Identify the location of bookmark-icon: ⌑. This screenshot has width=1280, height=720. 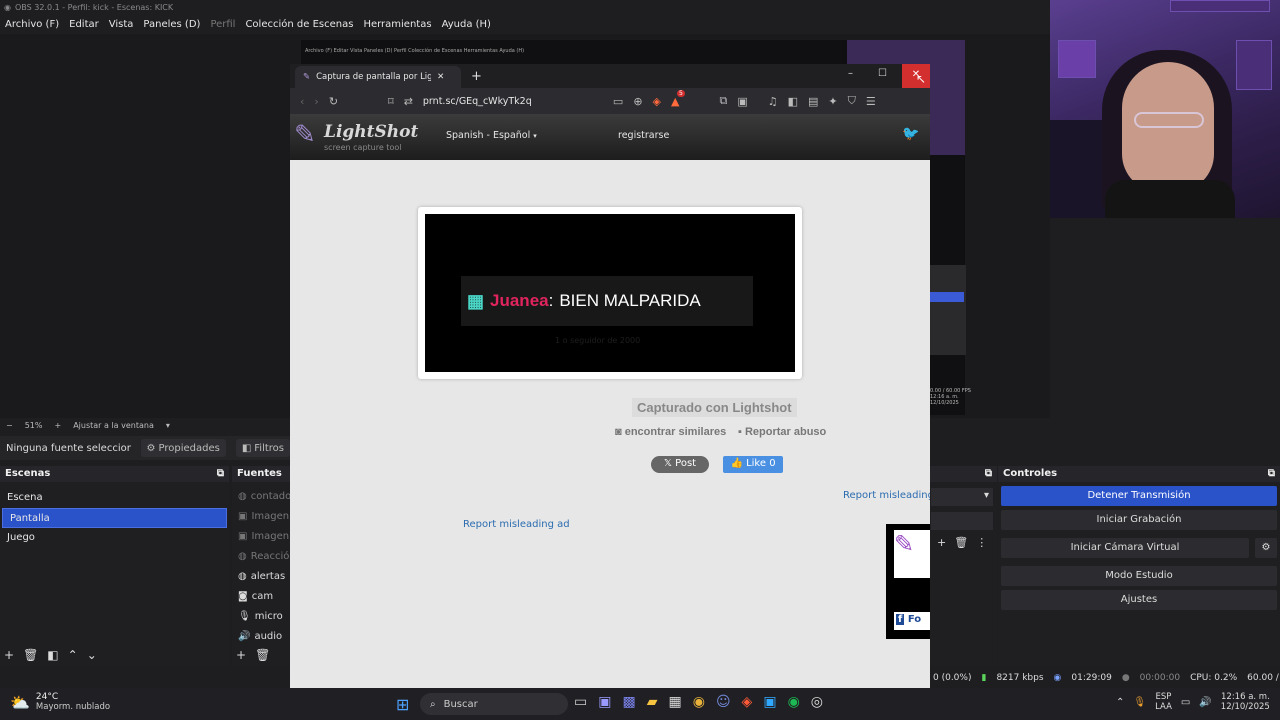
(391, 101).